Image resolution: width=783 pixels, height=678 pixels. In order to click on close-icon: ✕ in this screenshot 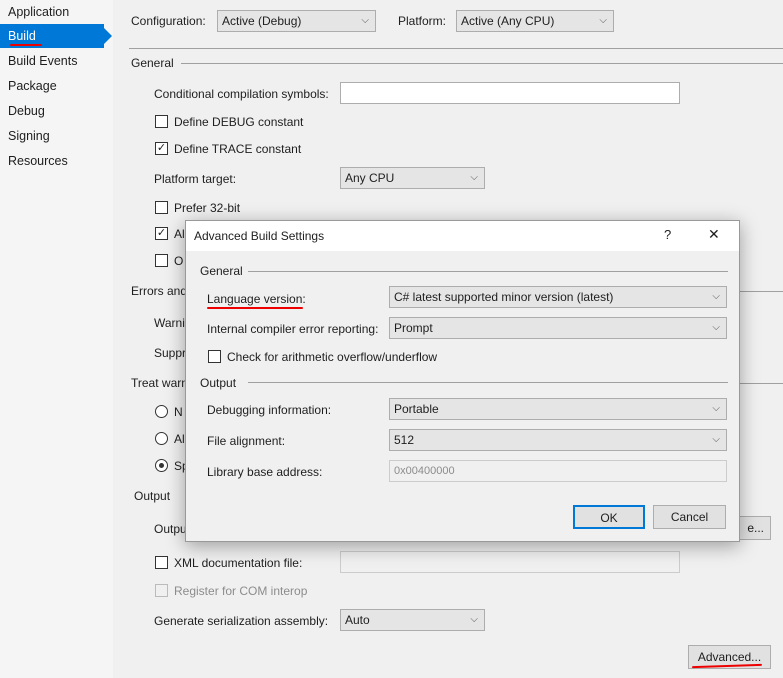, I will do `click(714, 234)`.